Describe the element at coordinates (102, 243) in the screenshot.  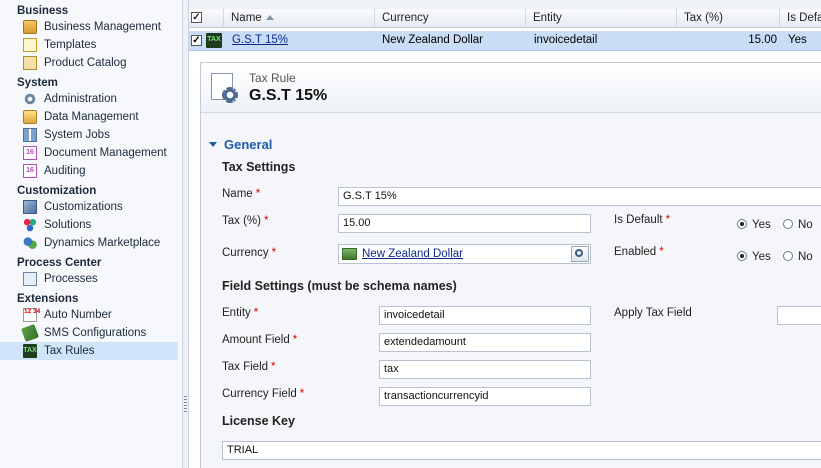
I see `sidebar-item-label: Dynamics Marketplace` at that location.